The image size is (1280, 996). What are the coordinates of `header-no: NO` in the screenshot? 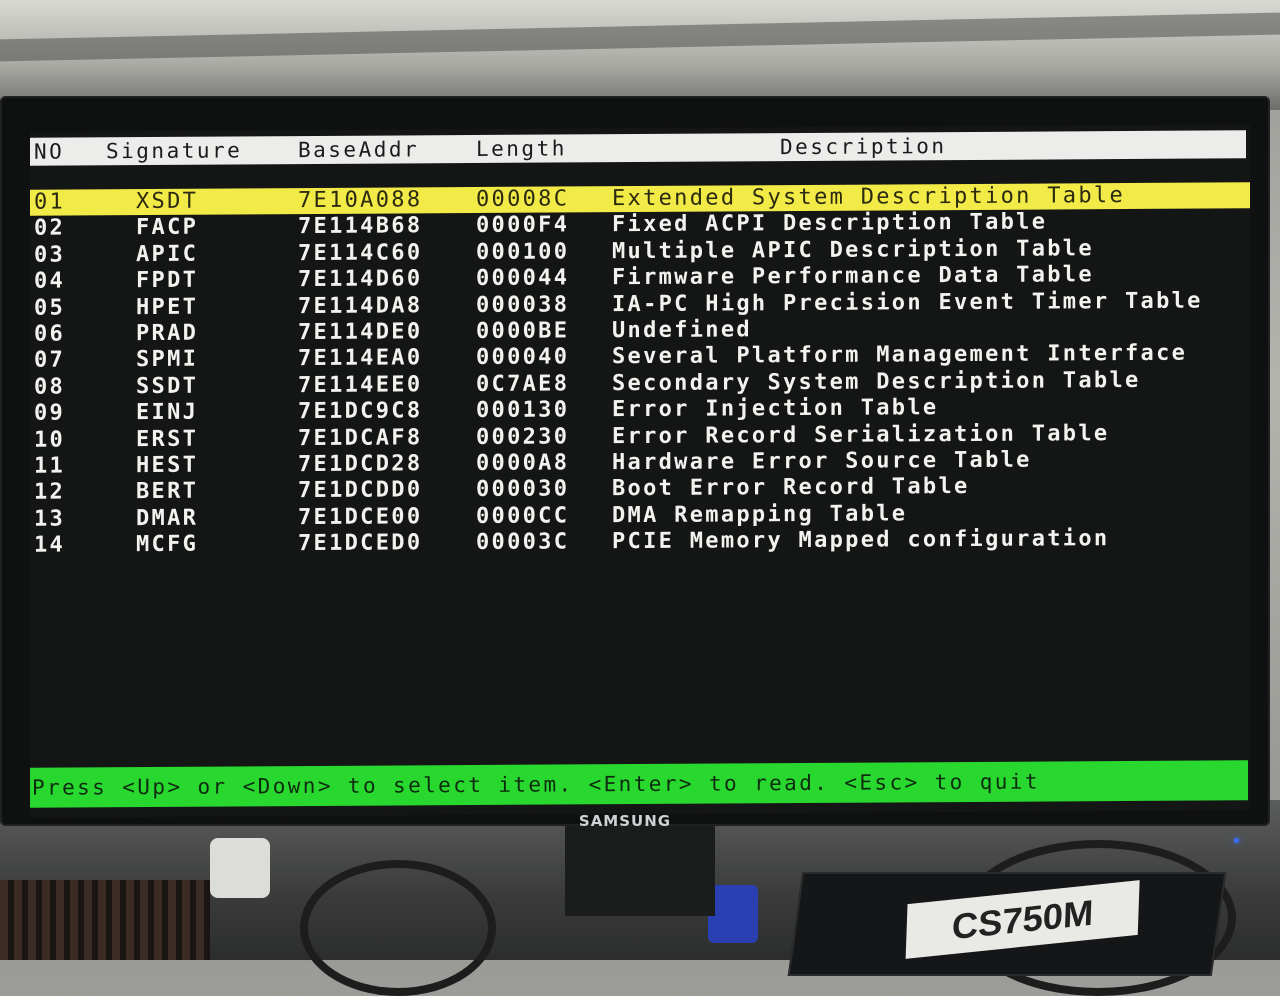 It's located at (49, 151).